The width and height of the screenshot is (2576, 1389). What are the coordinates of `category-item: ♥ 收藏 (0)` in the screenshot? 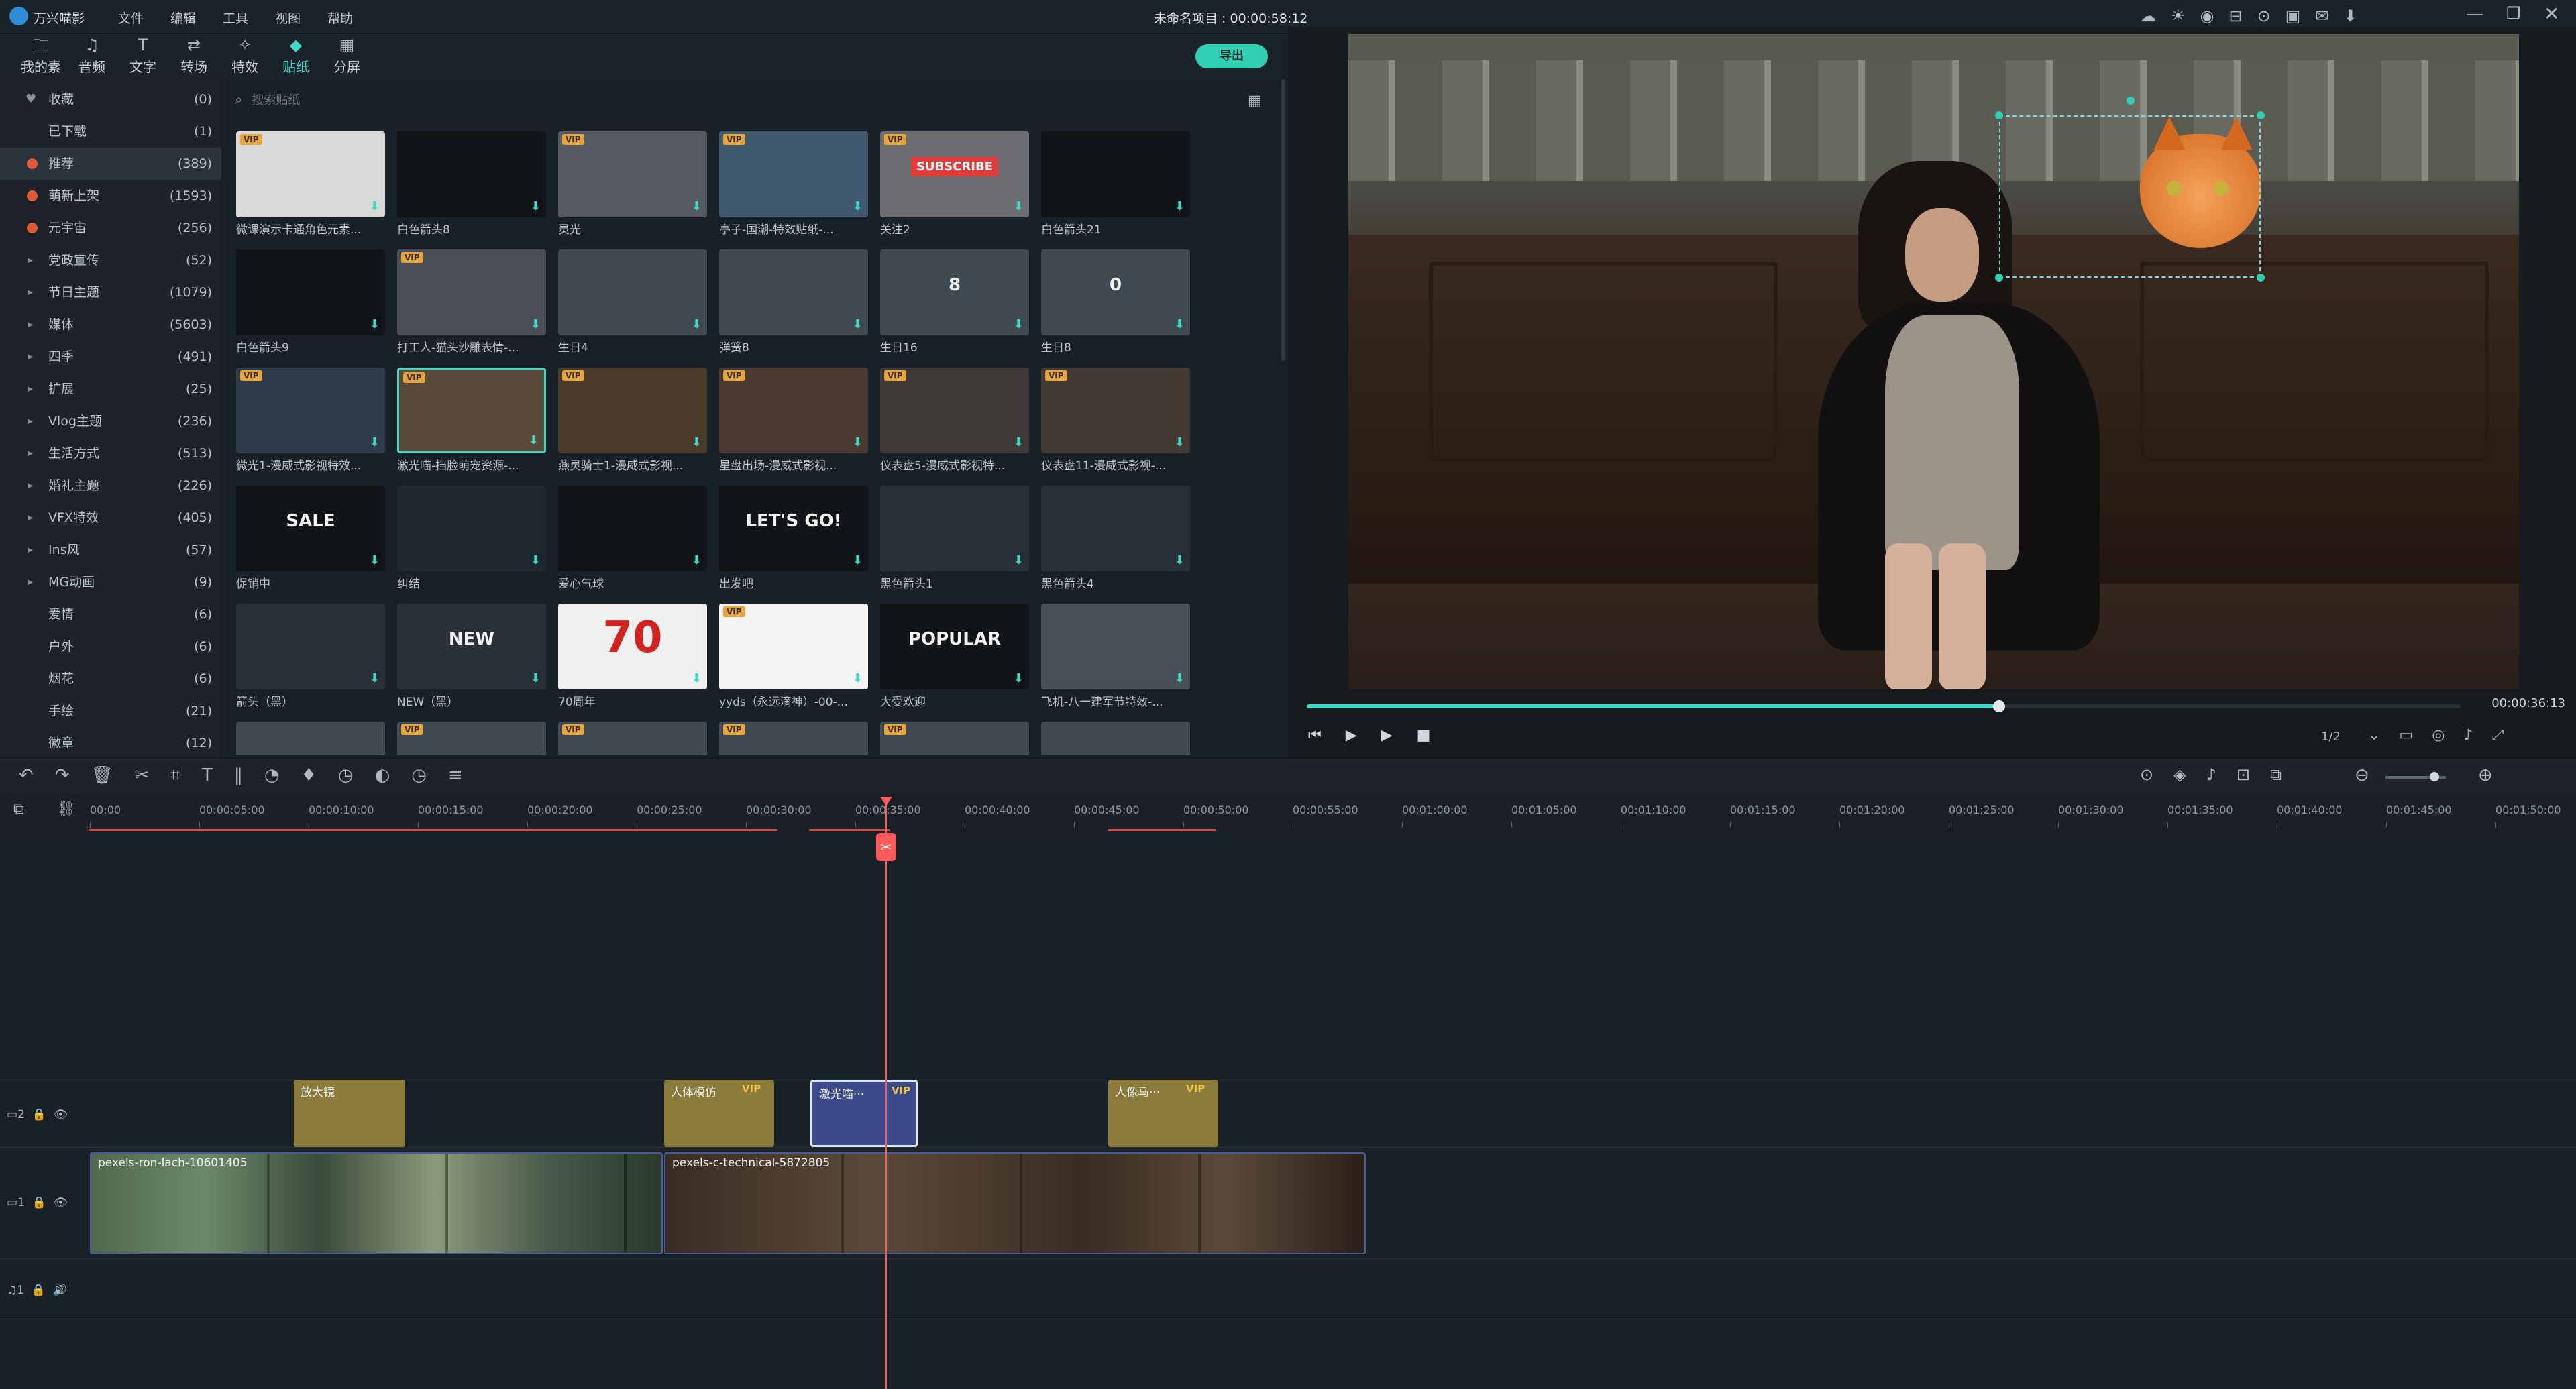 It's located at (110, 99).